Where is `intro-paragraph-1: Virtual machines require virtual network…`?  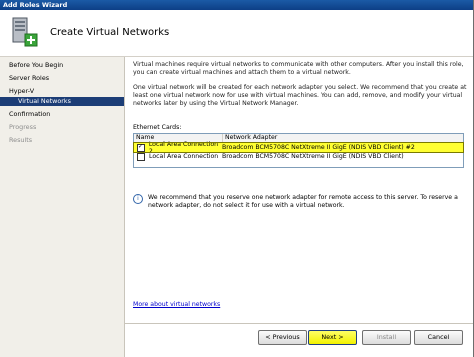
intro-paragraph-1: Virtual machines require virtual network… is located at coordinates (298, 68).